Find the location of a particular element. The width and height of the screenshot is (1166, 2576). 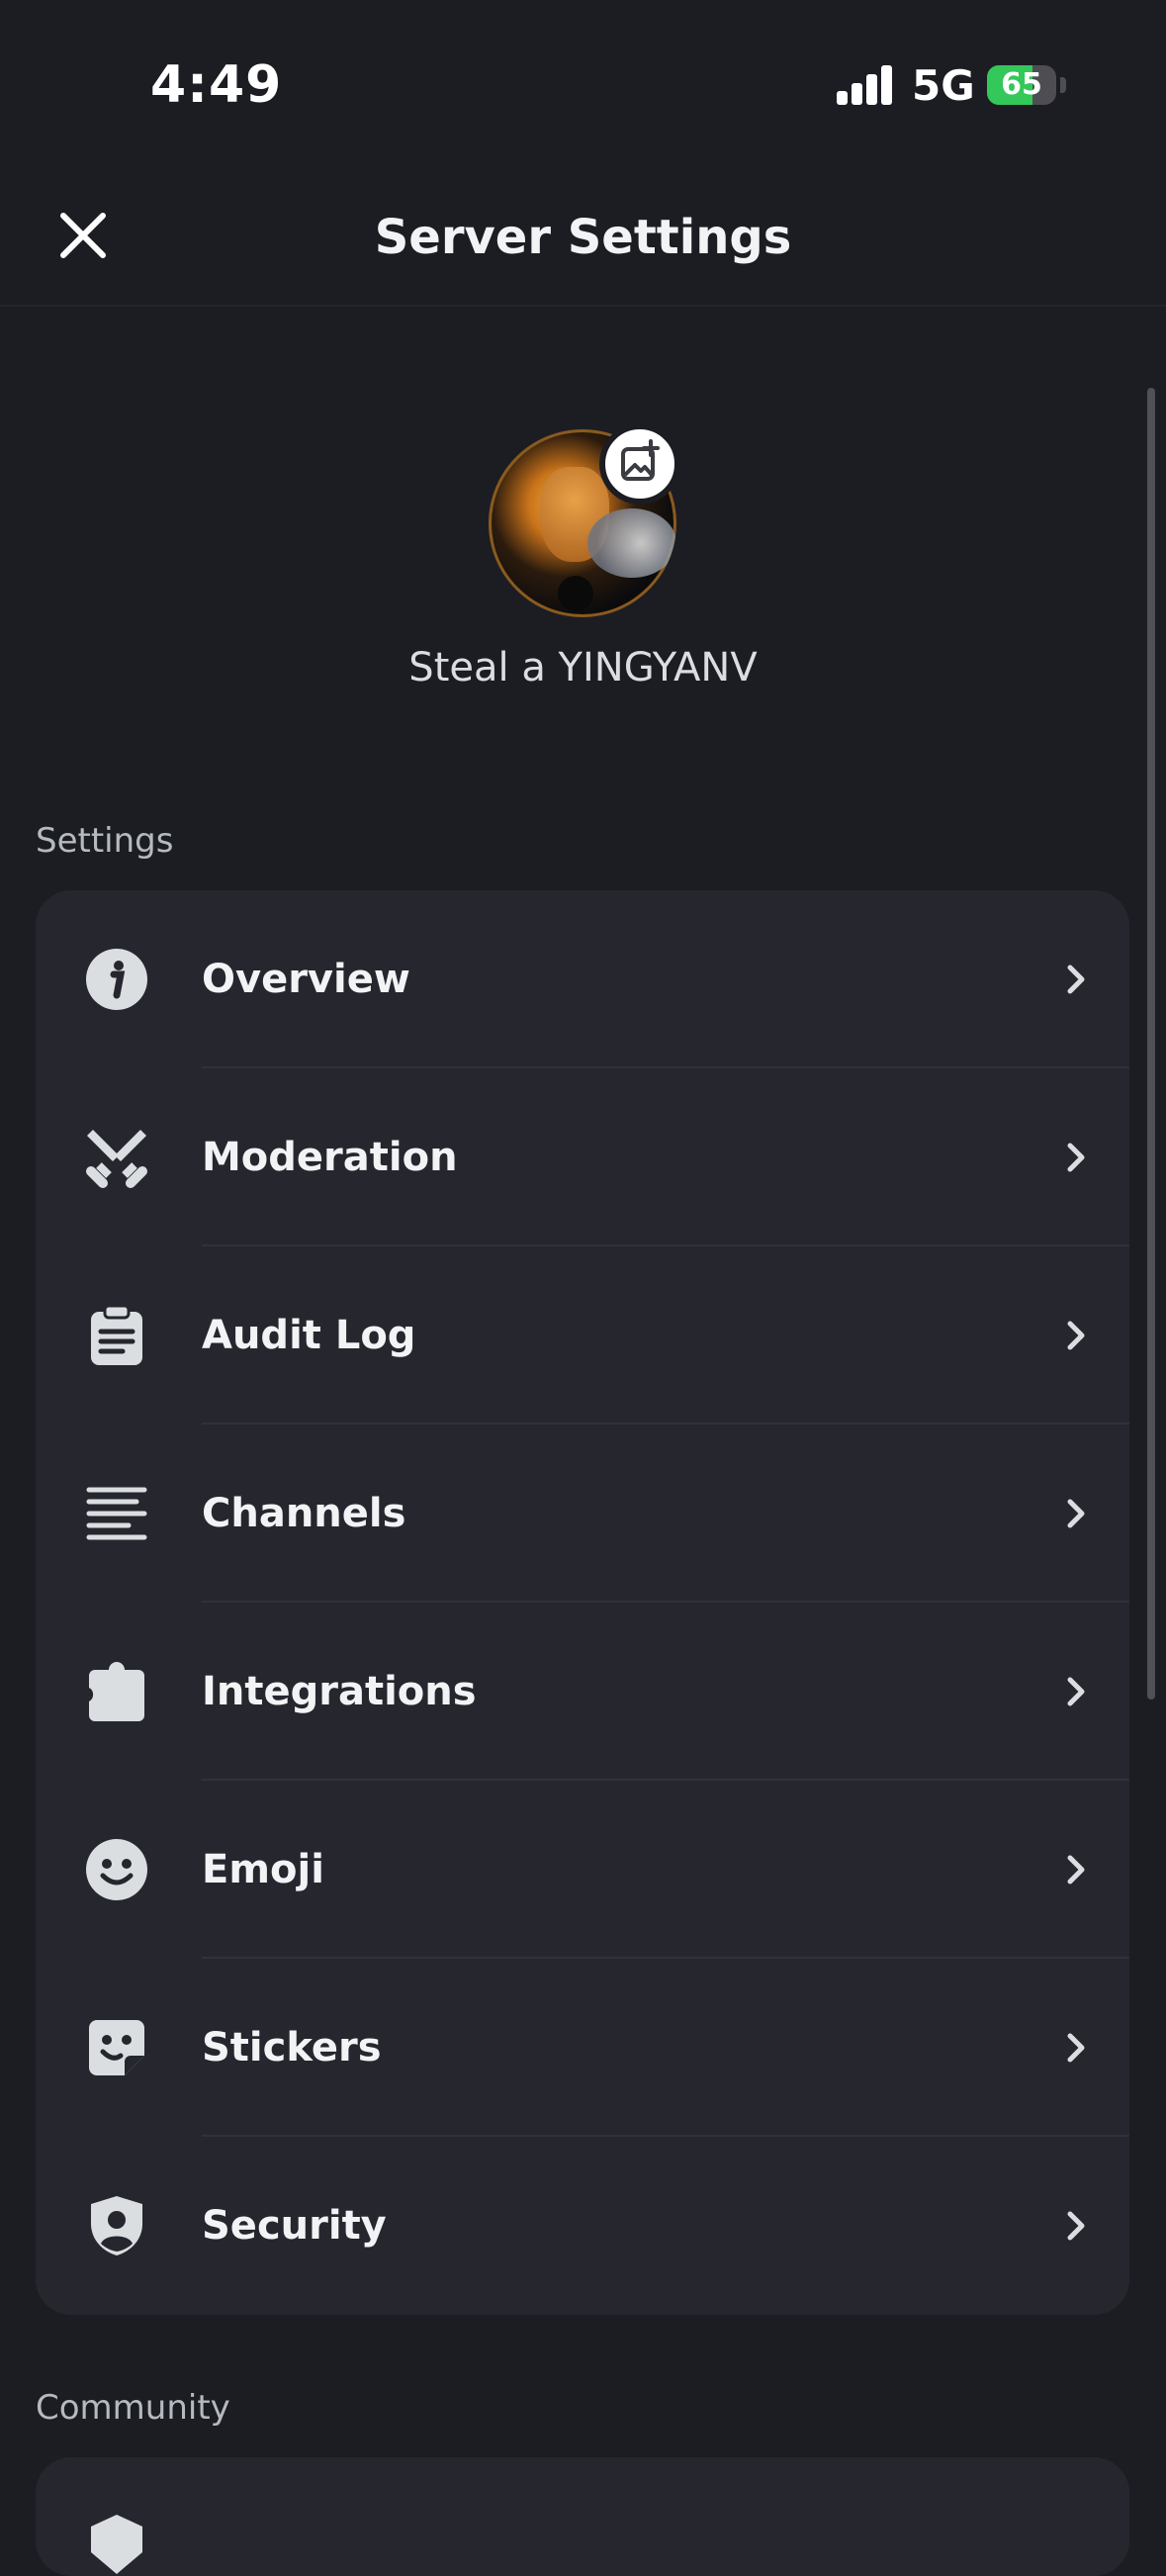

settings-item-emoji: Emoji is located at coordinates (582, 1870).